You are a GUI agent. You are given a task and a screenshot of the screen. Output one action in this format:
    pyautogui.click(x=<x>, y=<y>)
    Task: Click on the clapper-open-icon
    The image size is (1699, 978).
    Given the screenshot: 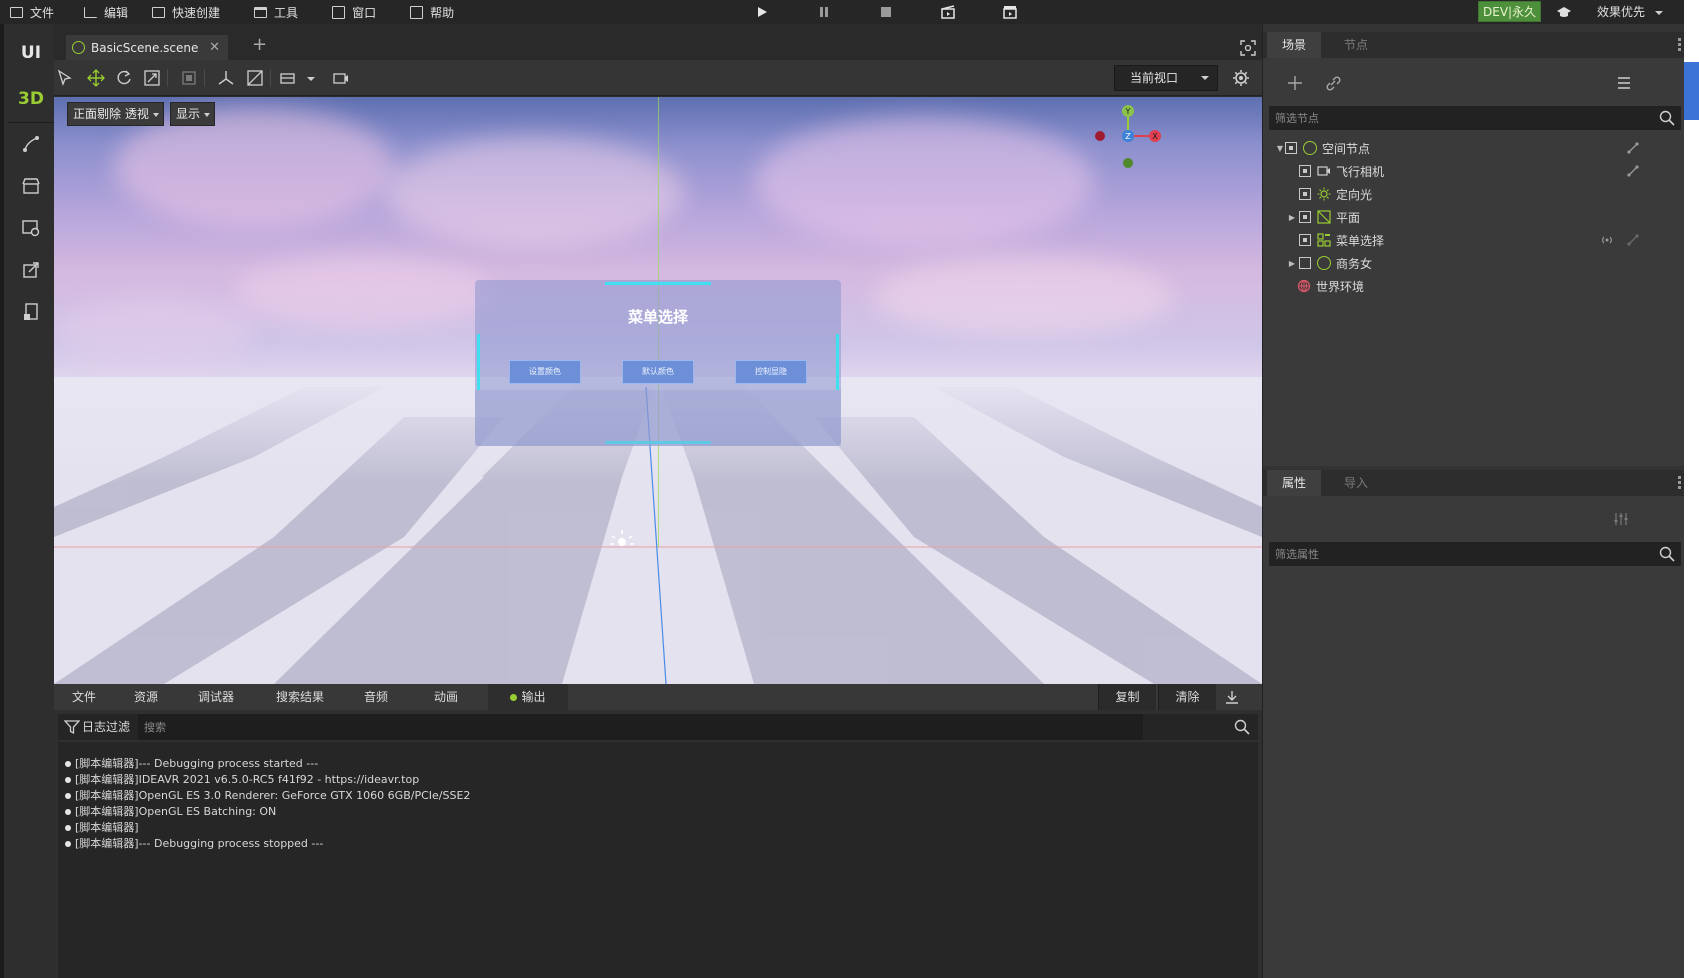 What is the action you would take?
    pyautogui.click(x=948, y=12)
    